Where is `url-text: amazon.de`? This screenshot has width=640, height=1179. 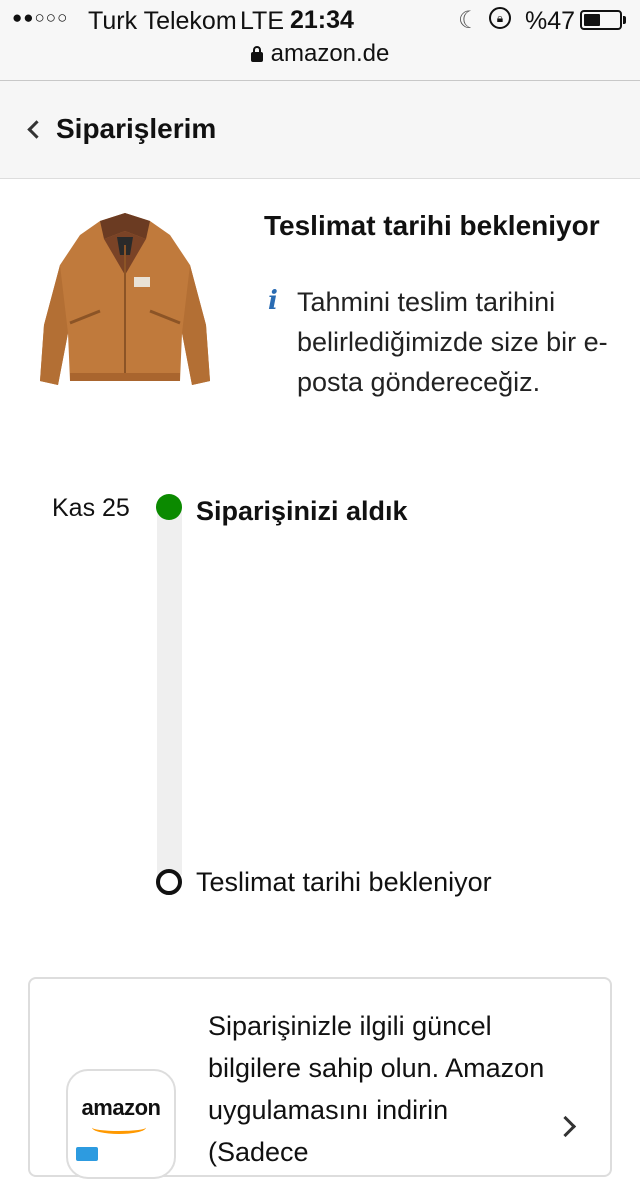
url-text: amazon.de is located at coordinates (330, 53).